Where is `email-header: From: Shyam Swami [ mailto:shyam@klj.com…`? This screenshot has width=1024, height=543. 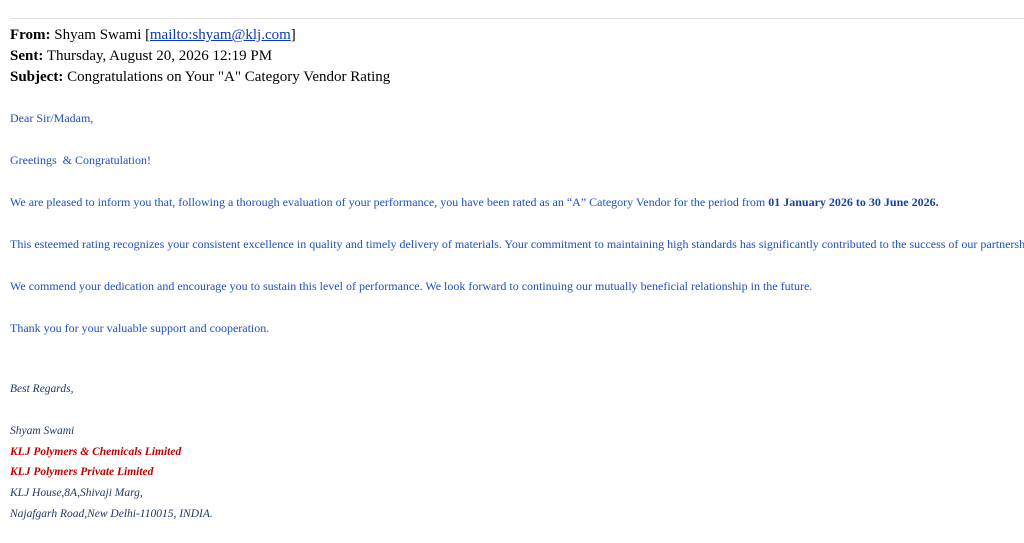 email-header: From: Shyam Swami [ mailto:shyam@klj.com… is located at coordinates (200, 56).